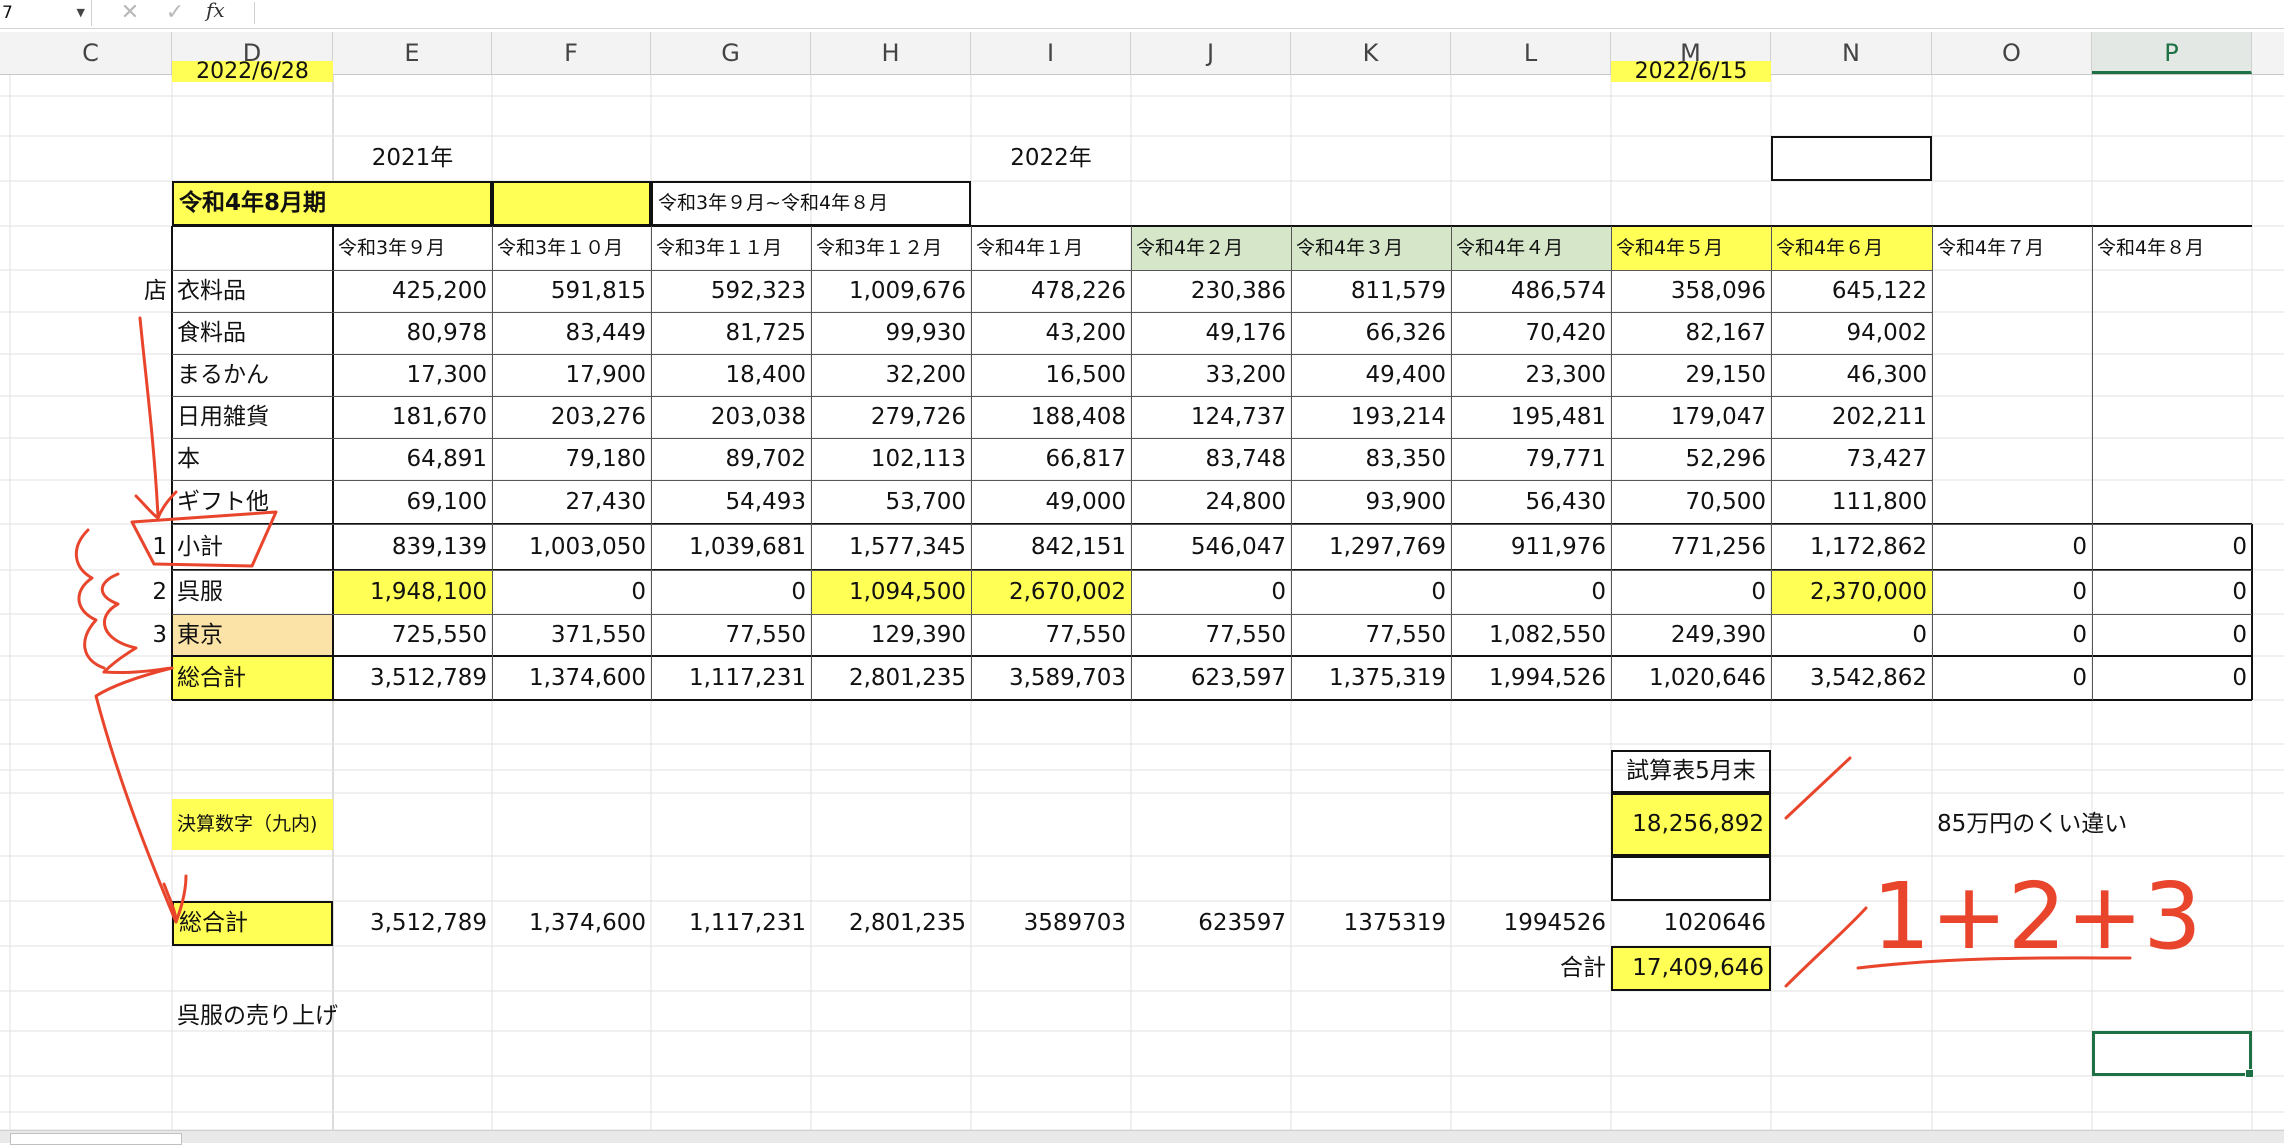 The height and width of the screenshot is (1145, 2284). What do you see at coordinates (91, 547) in the screenshot?
I see `row-number: 1` at bounding box center [91, 547].